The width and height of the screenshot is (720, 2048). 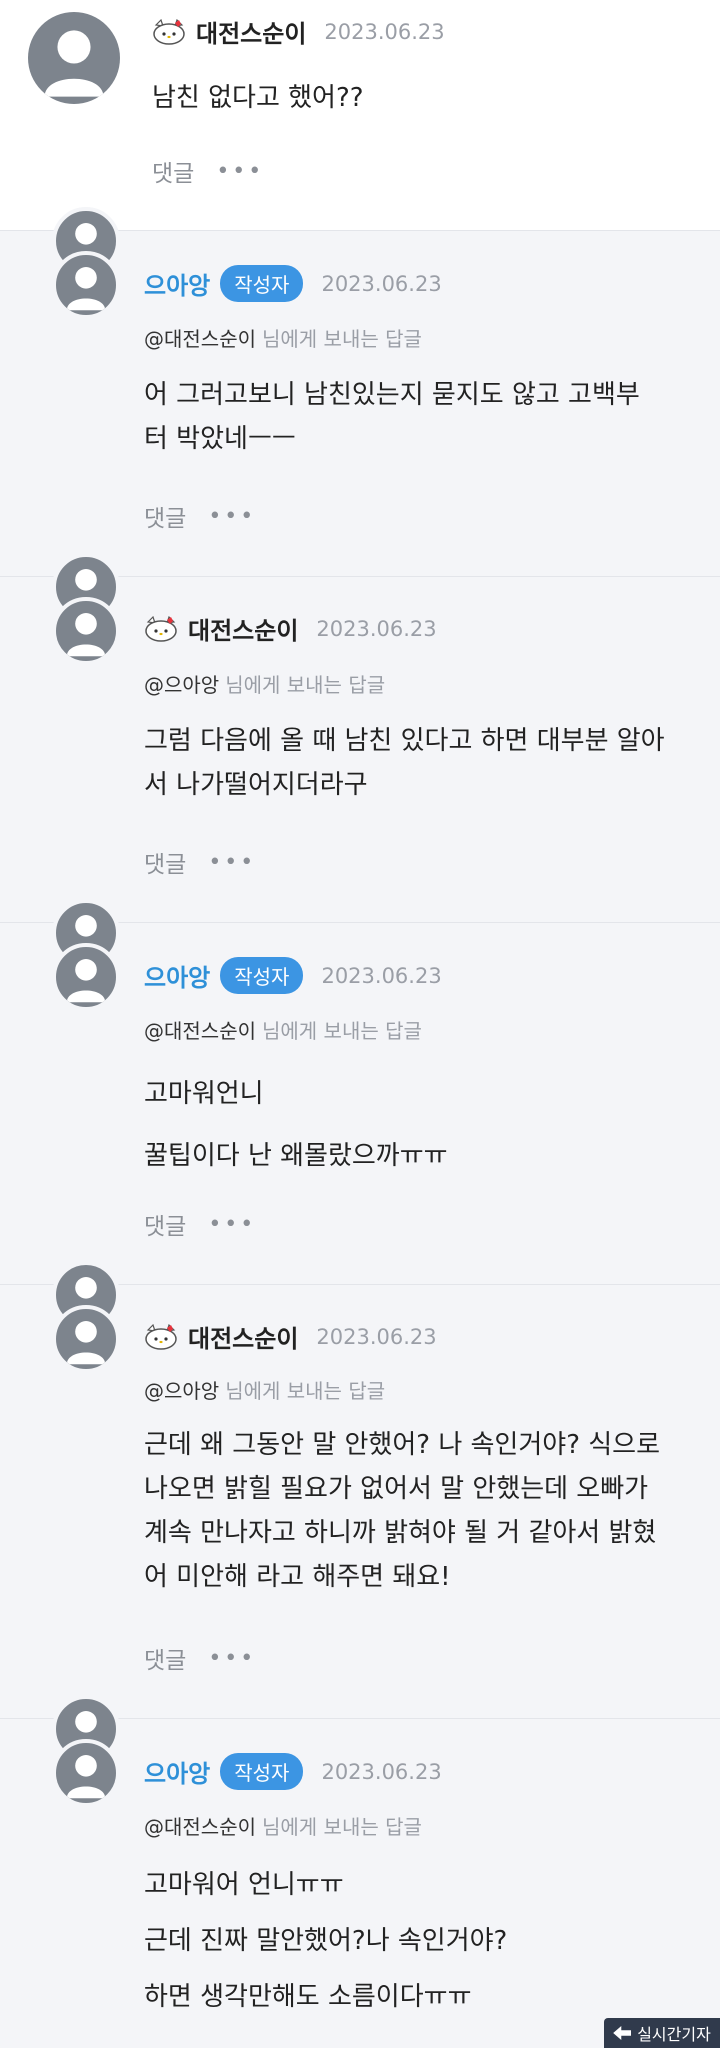 I want to click on comment-line: 고마워언니, so click(x=204, y=1094).